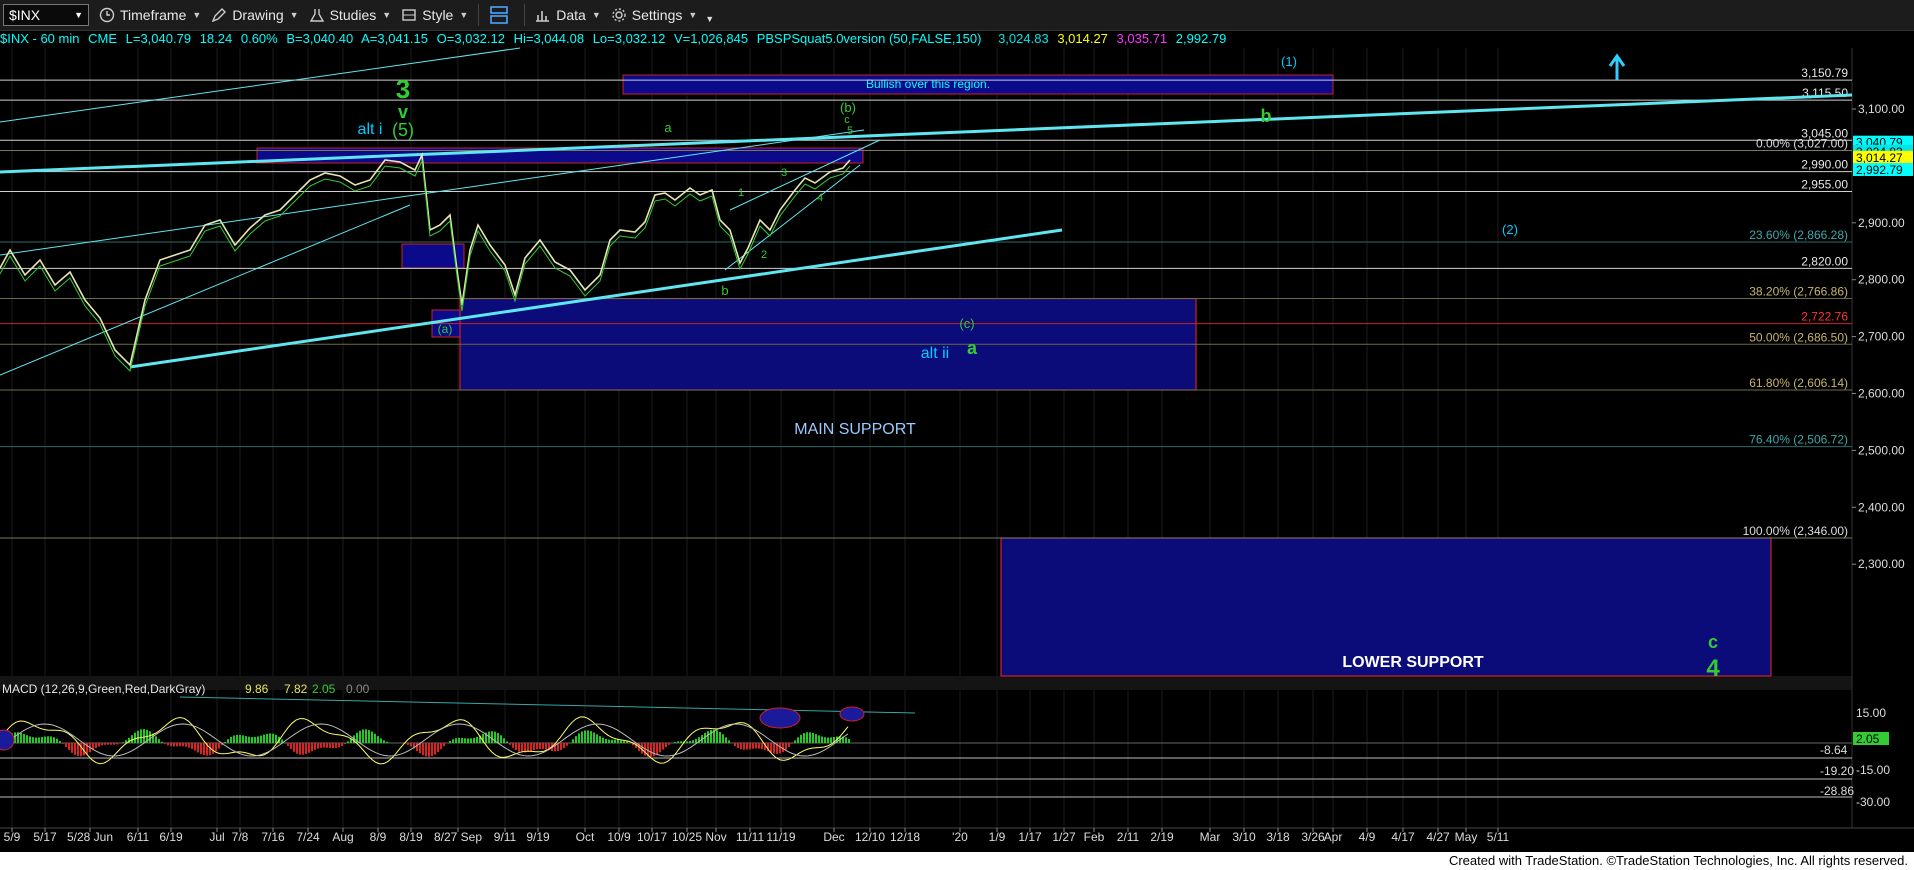  I want to click on layout-icon, so click(499, 15).